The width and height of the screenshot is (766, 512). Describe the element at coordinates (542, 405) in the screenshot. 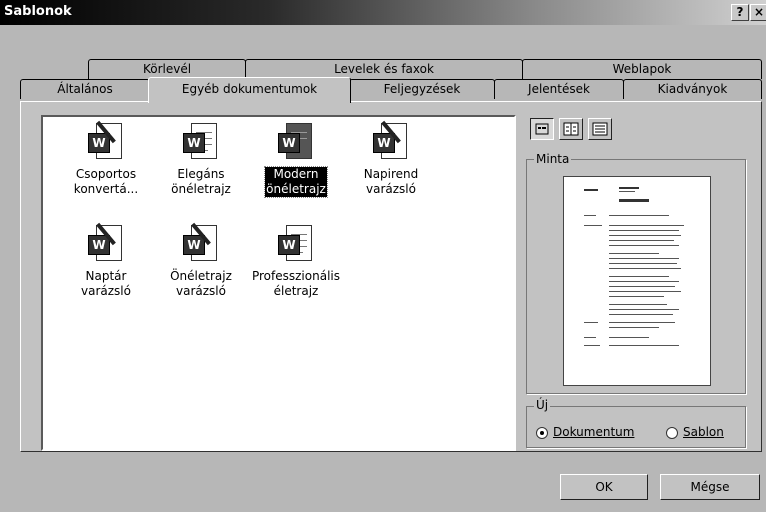

I see `new-group-label: Új` at that location.